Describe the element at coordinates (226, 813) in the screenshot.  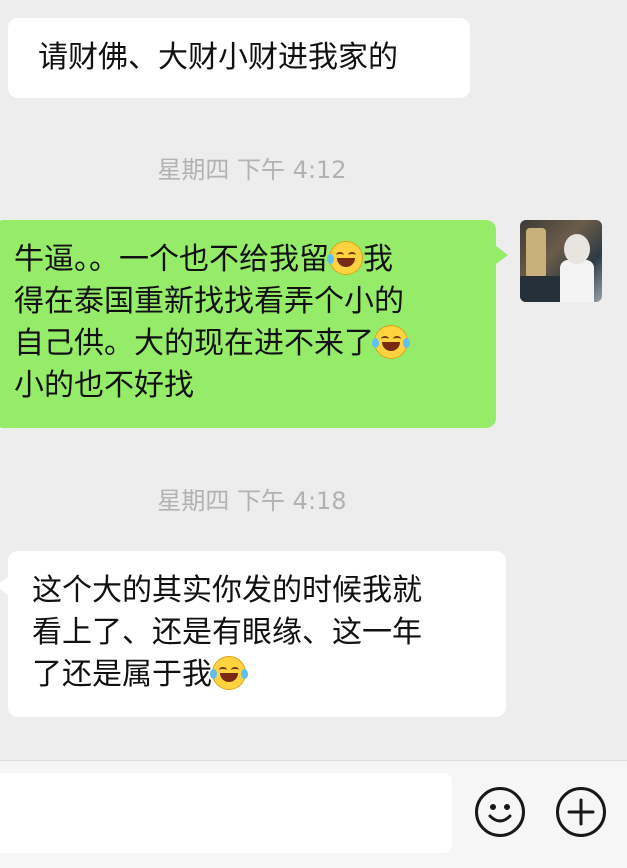
I see `message-input` at that location.